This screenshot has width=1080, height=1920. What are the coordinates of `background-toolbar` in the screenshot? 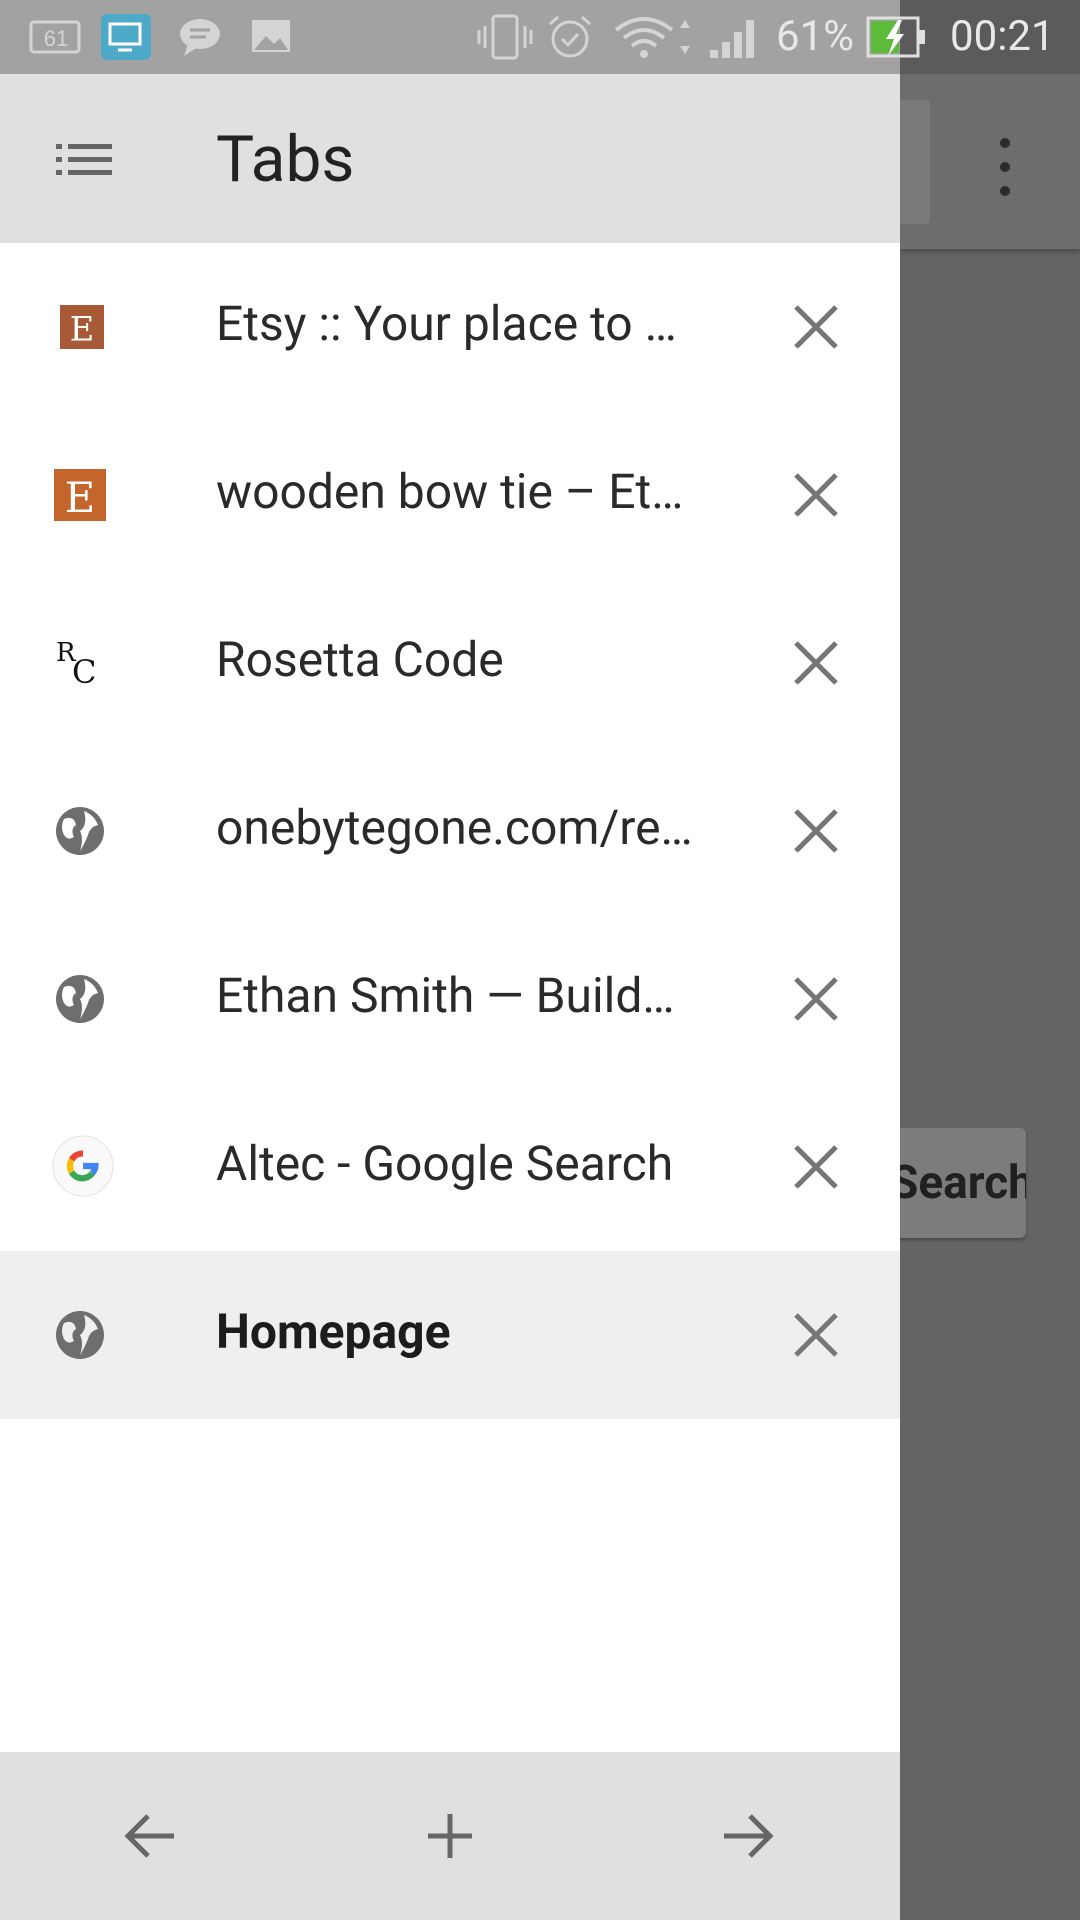 It's located at (990, 161).